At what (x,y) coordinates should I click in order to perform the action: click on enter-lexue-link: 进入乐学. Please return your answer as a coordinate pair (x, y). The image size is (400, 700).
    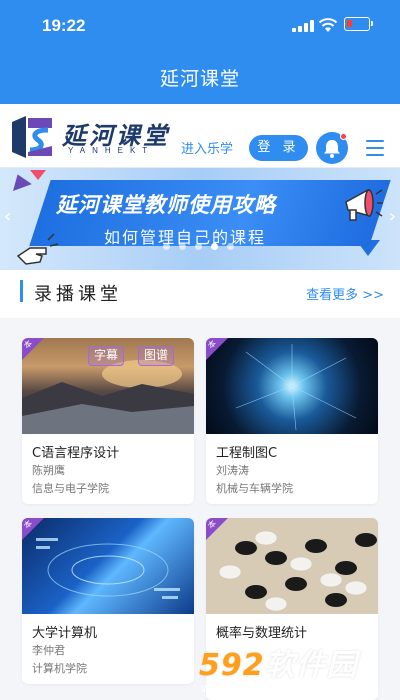
    Looking at the image, I should click on (207, 147).